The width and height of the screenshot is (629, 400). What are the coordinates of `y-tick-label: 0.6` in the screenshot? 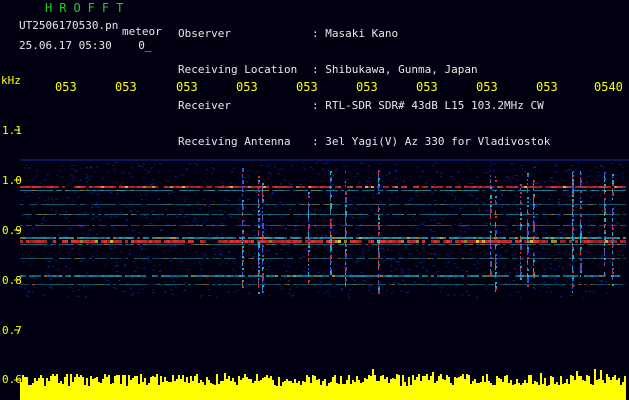 It's located at (12, 379).